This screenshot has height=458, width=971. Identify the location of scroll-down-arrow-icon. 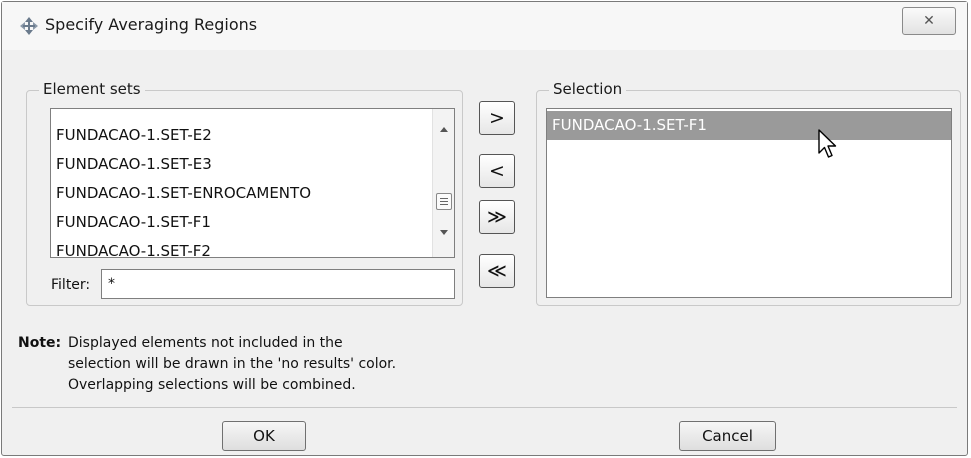
(444, 232).